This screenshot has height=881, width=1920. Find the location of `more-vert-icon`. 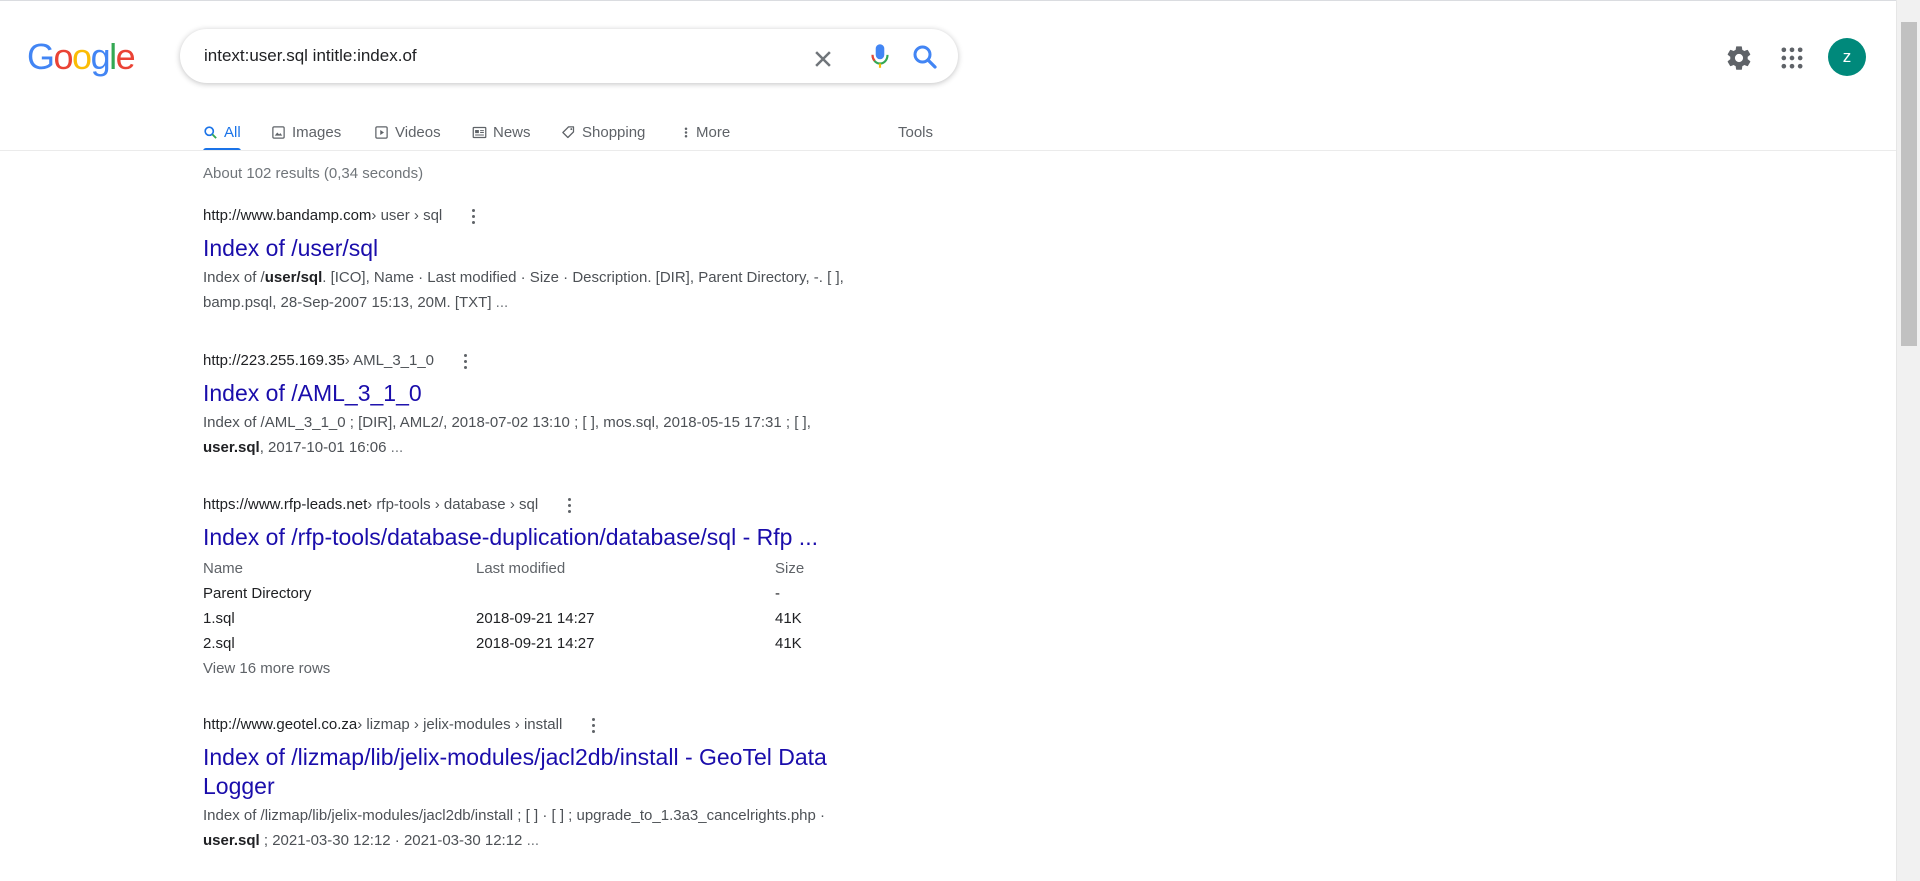

more-vert-icon is located at coordinates (686, 132).